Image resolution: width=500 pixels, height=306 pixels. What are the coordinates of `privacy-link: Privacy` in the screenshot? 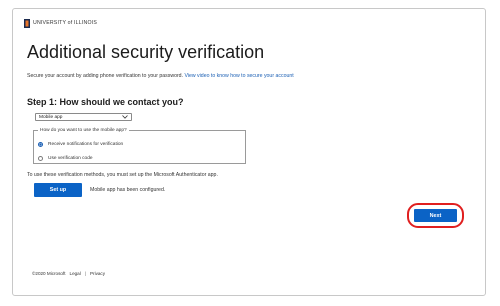 It's located at (97, 273).